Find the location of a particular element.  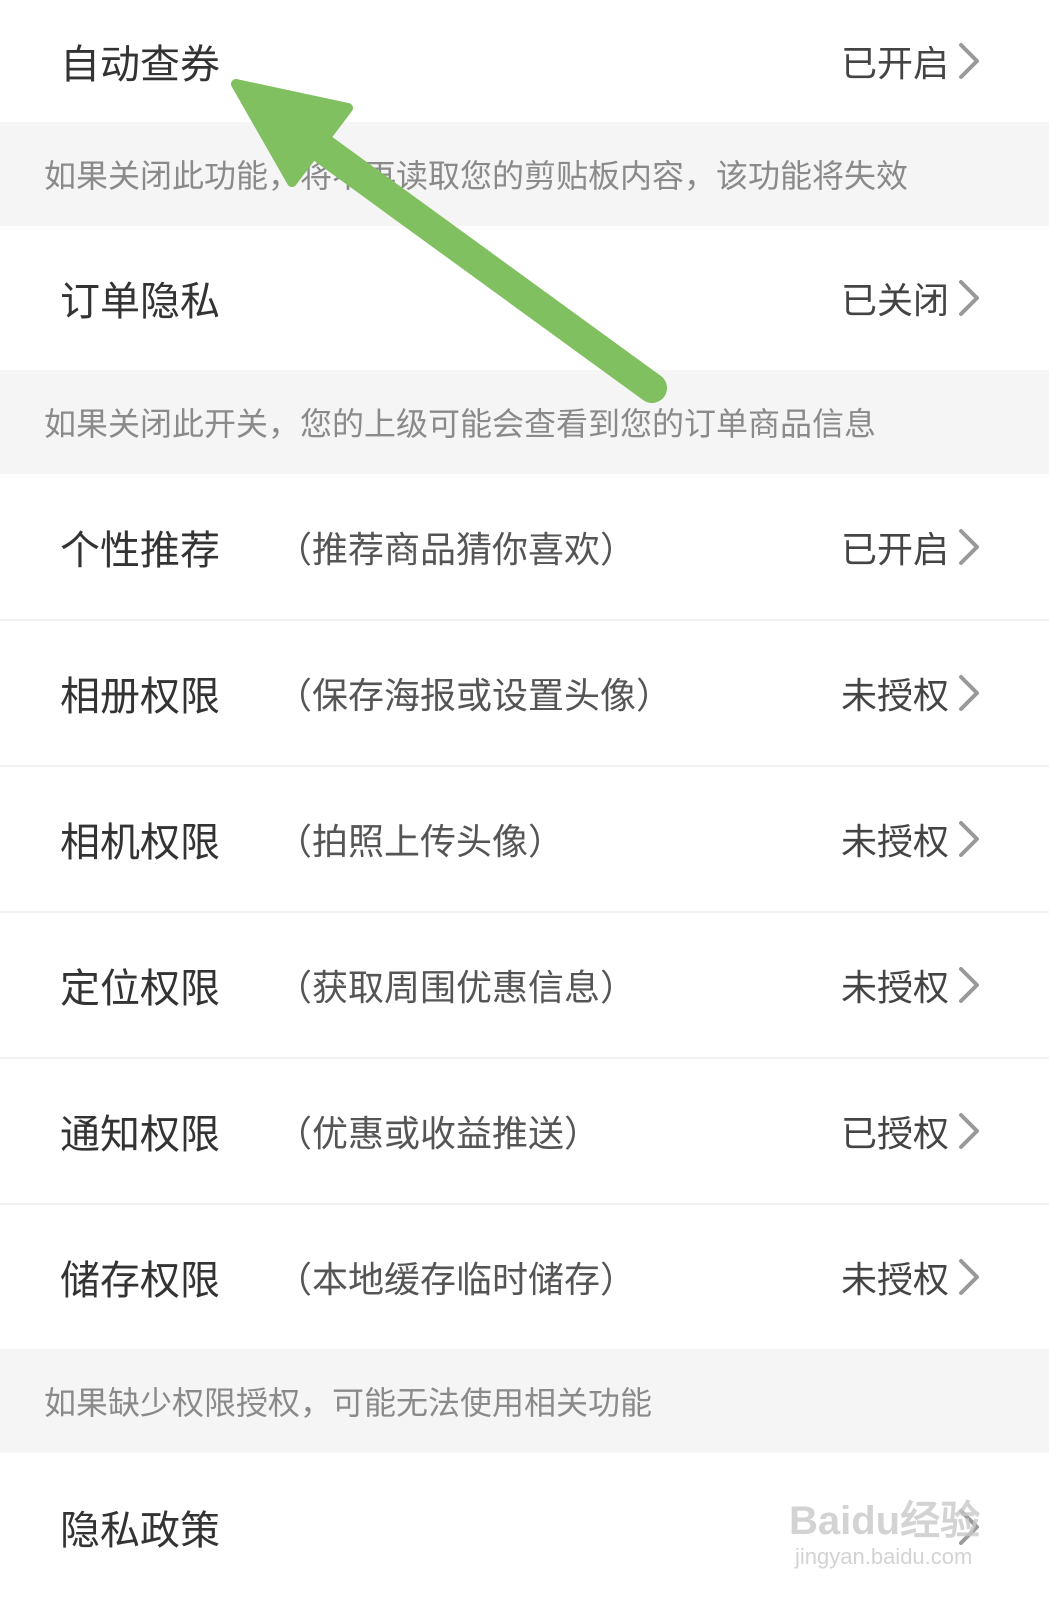

note-auto-coupon: 如果关闭此功能，将不再读取您的剪贴板内容，该功能将失效 is located at coordinates (524, 174).